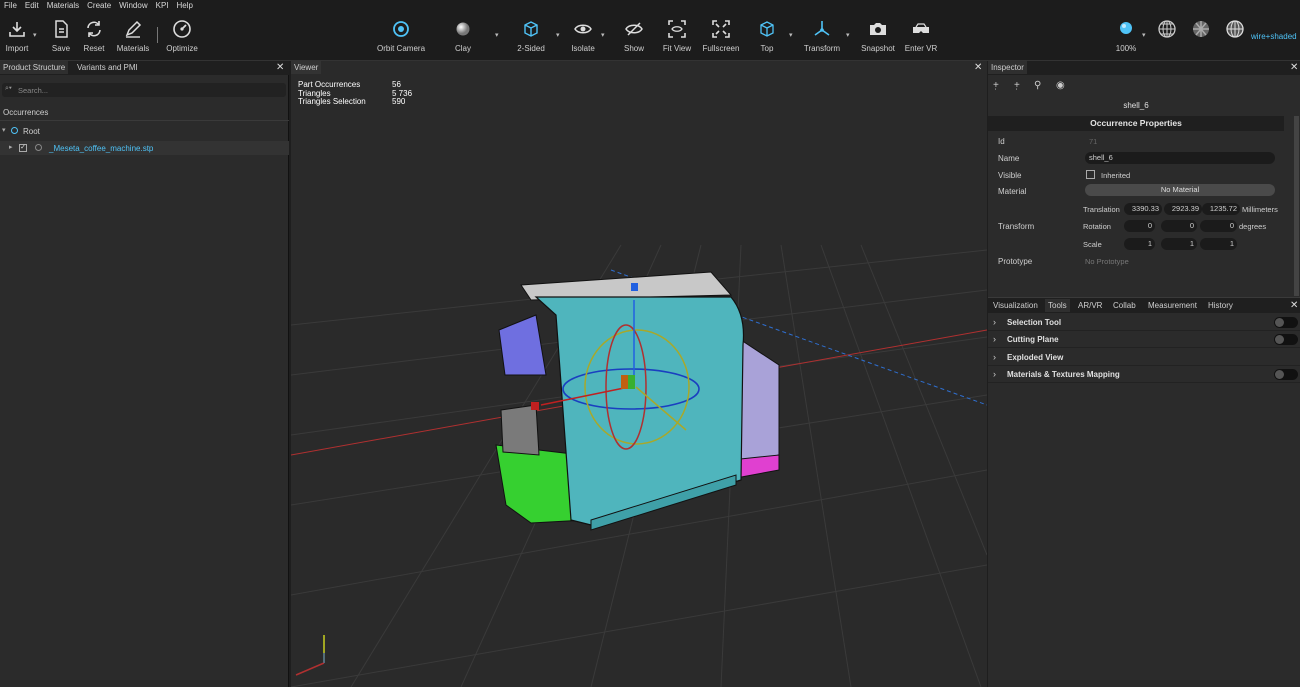  What do you see at coordinates (1221, 209) in the screenshot?
I see `translation-z-field: 1235.72` at bounding box center [1221, 209].